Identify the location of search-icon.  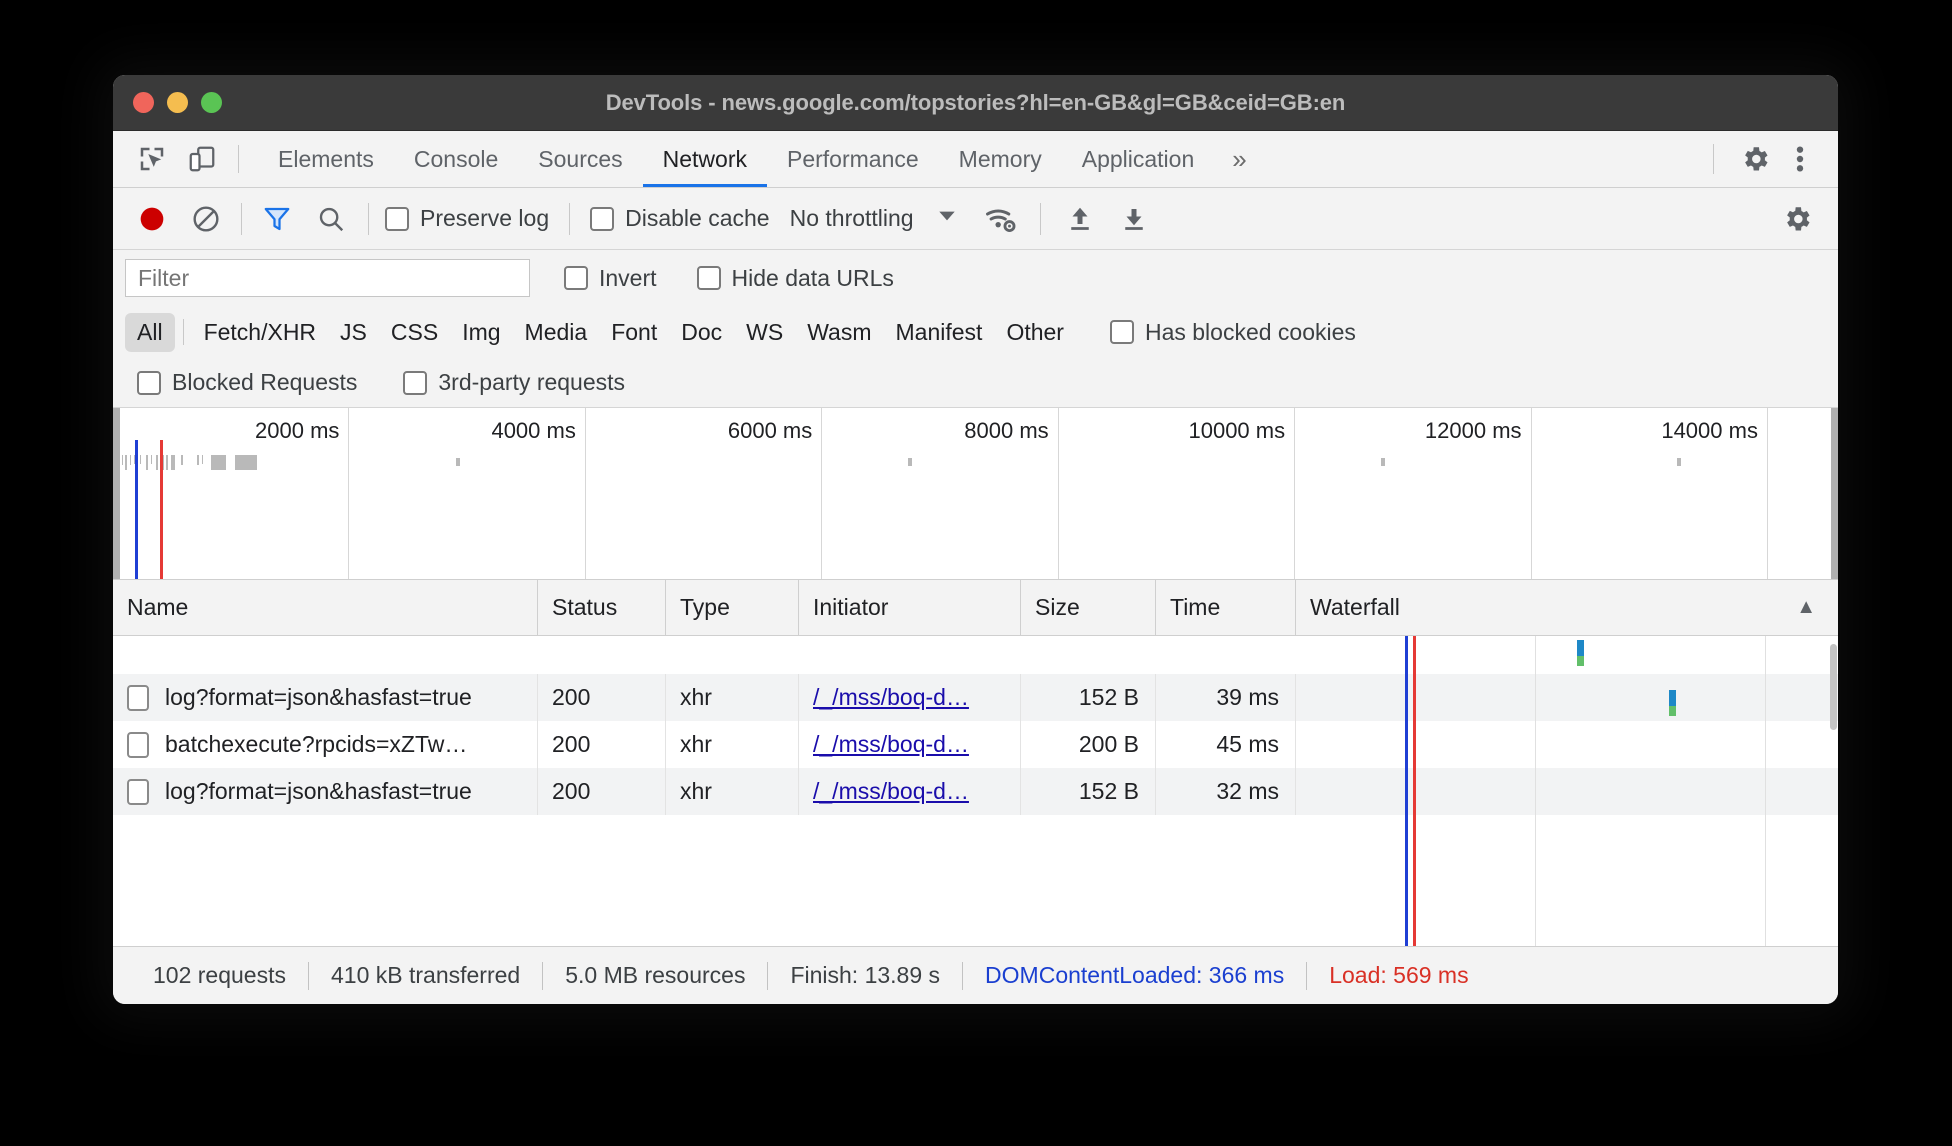
(331, 219).